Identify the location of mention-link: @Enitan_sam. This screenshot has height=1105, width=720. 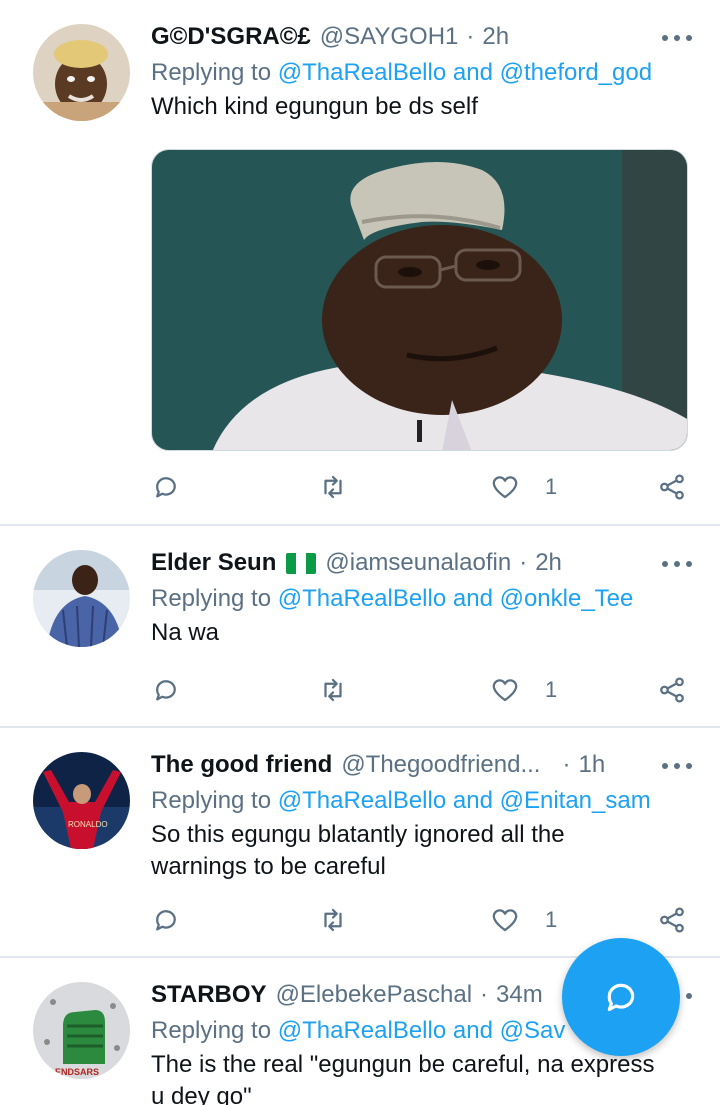
(575, 800).